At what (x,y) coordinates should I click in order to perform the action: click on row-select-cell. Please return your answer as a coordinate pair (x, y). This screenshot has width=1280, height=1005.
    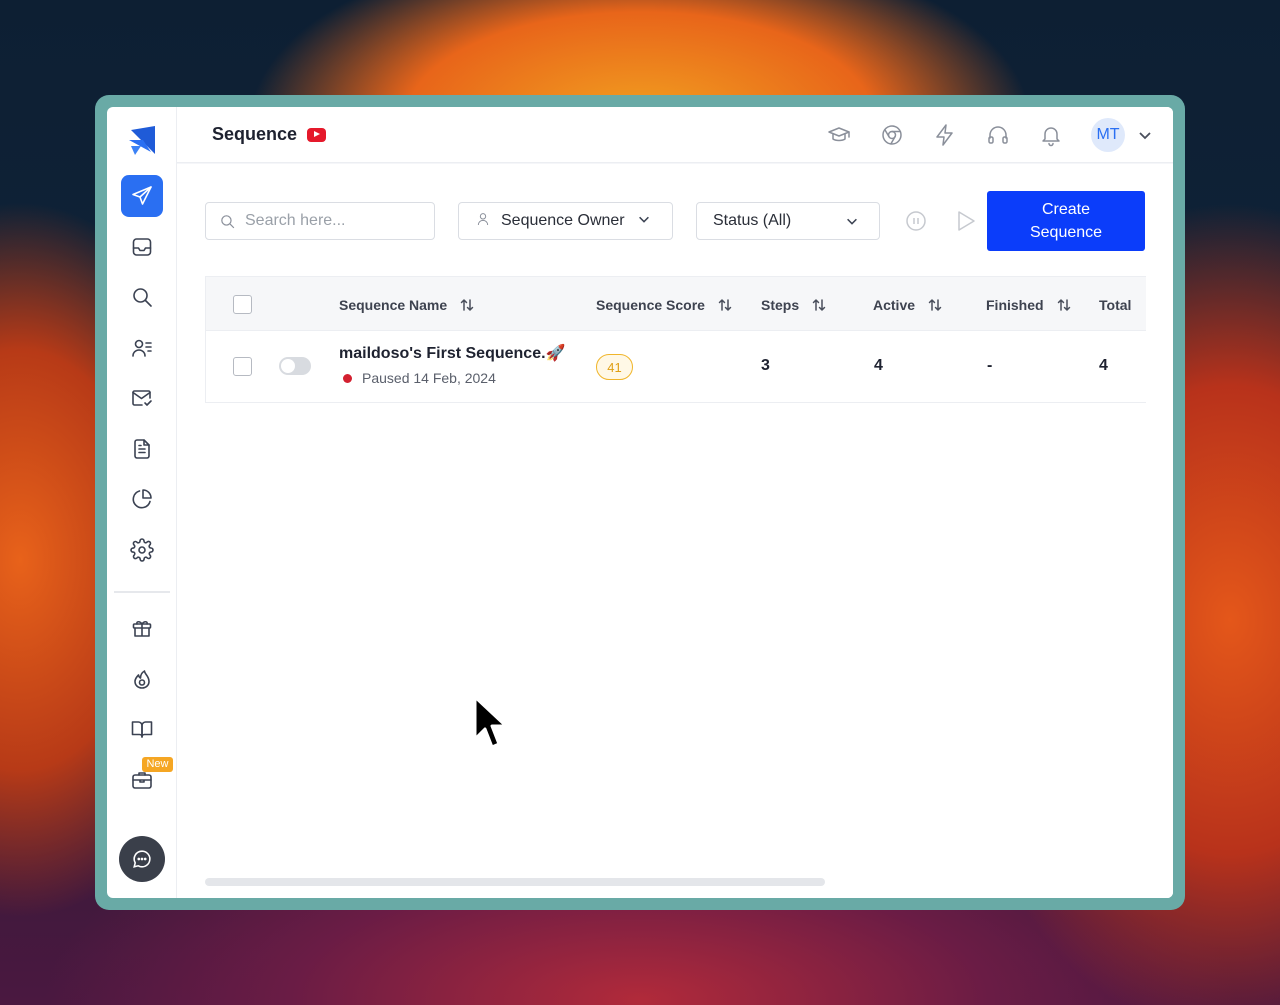
    Looking at the image, I should click on (242, 366).